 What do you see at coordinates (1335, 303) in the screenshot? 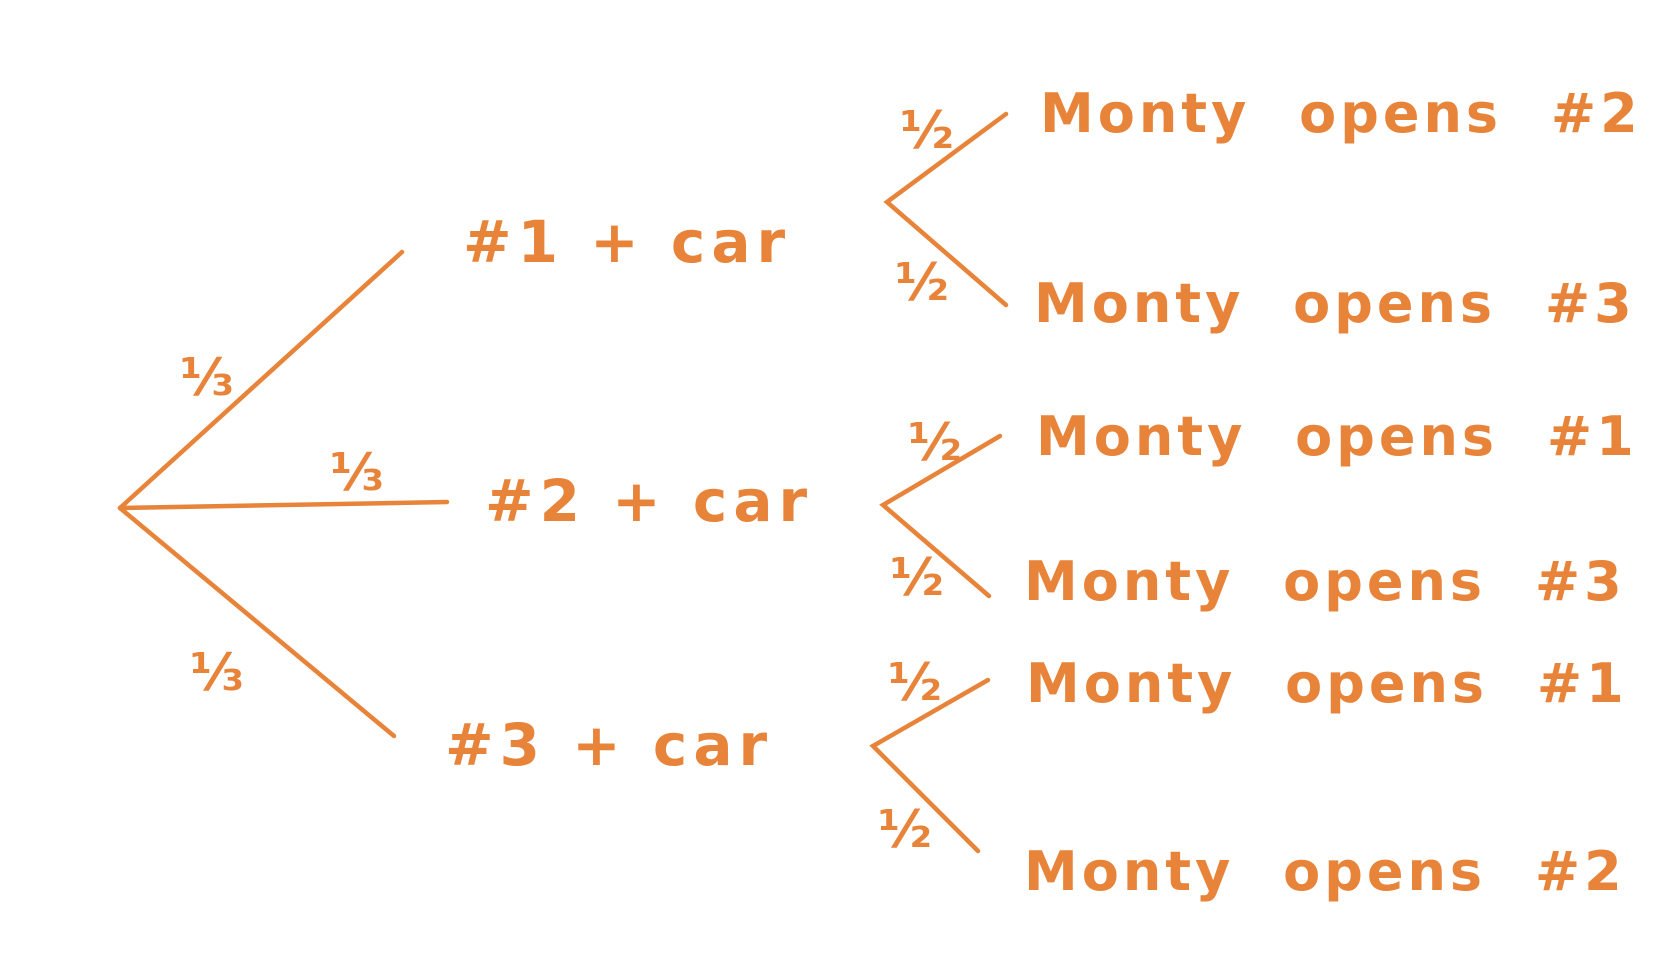
I see `outcome-label-2: Monty opens #3` at bounding box center [1335, 303].